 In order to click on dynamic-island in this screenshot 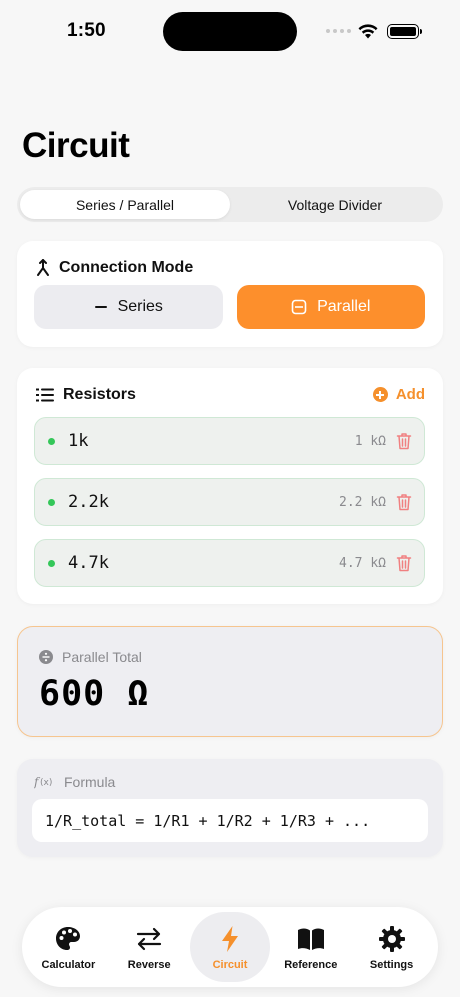, I will do `click(230, 31)`.